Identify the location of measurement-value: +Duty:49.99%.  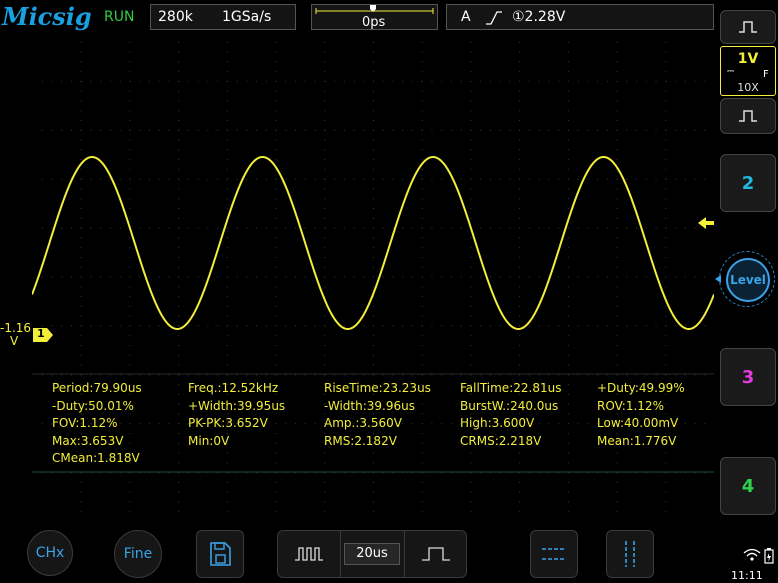
(641, 388).